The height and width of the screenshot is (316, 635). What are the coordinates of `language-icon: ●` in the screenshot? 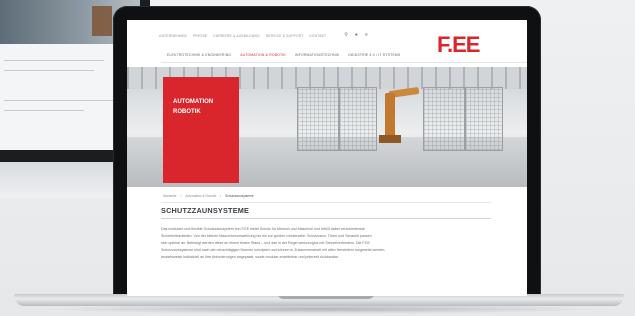 It's located at (356, 35).